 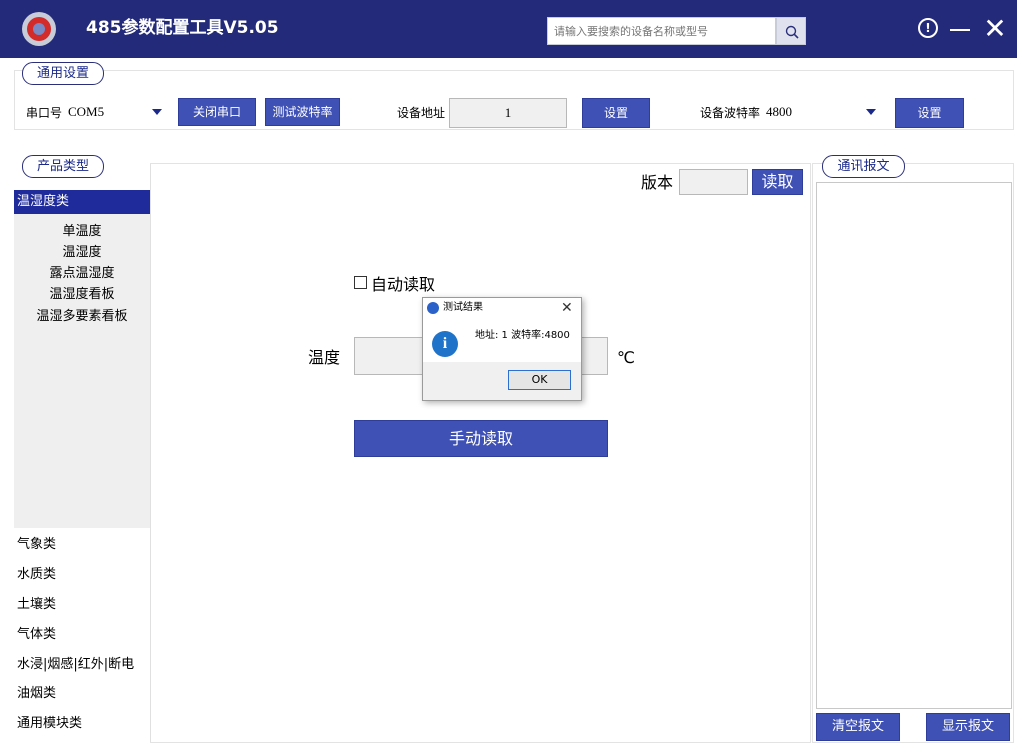 What do you see at coordinates (118, 112) in the screenshot?
I see `port-select: COM5` at bounding box center [118, 112].